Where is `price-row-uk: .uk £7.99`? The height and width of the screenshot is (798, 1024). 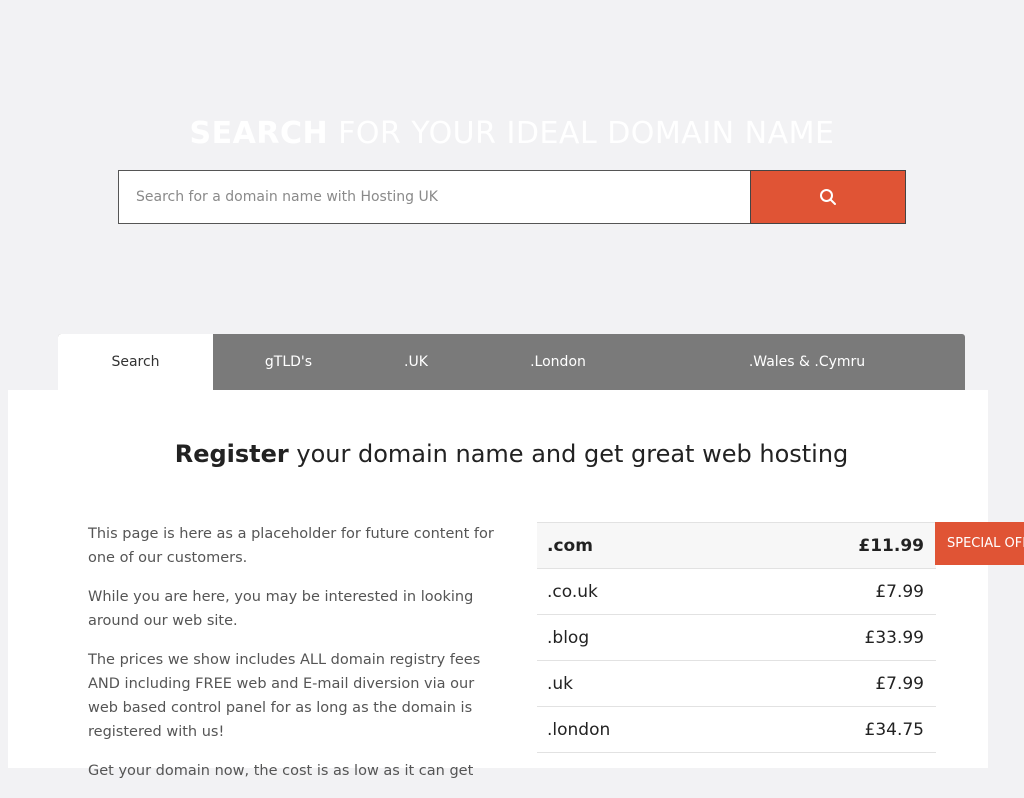 price-row-uk: .uk £7.99 is located at coordinates (736, 684).